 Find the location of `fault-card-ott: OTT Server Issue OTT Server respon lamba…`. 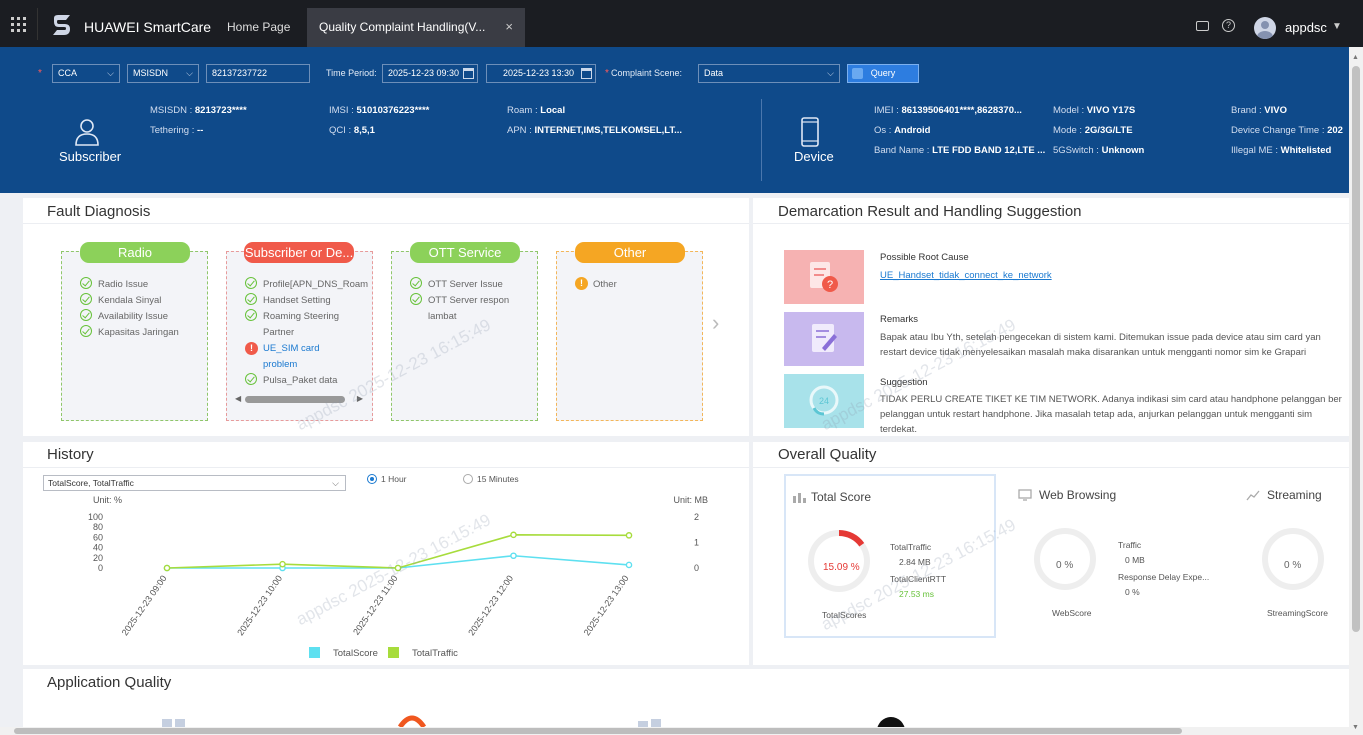

fault-card-ott: OTT Server Issue OTT Server respon lamba… is located at coordinates (464, 336).